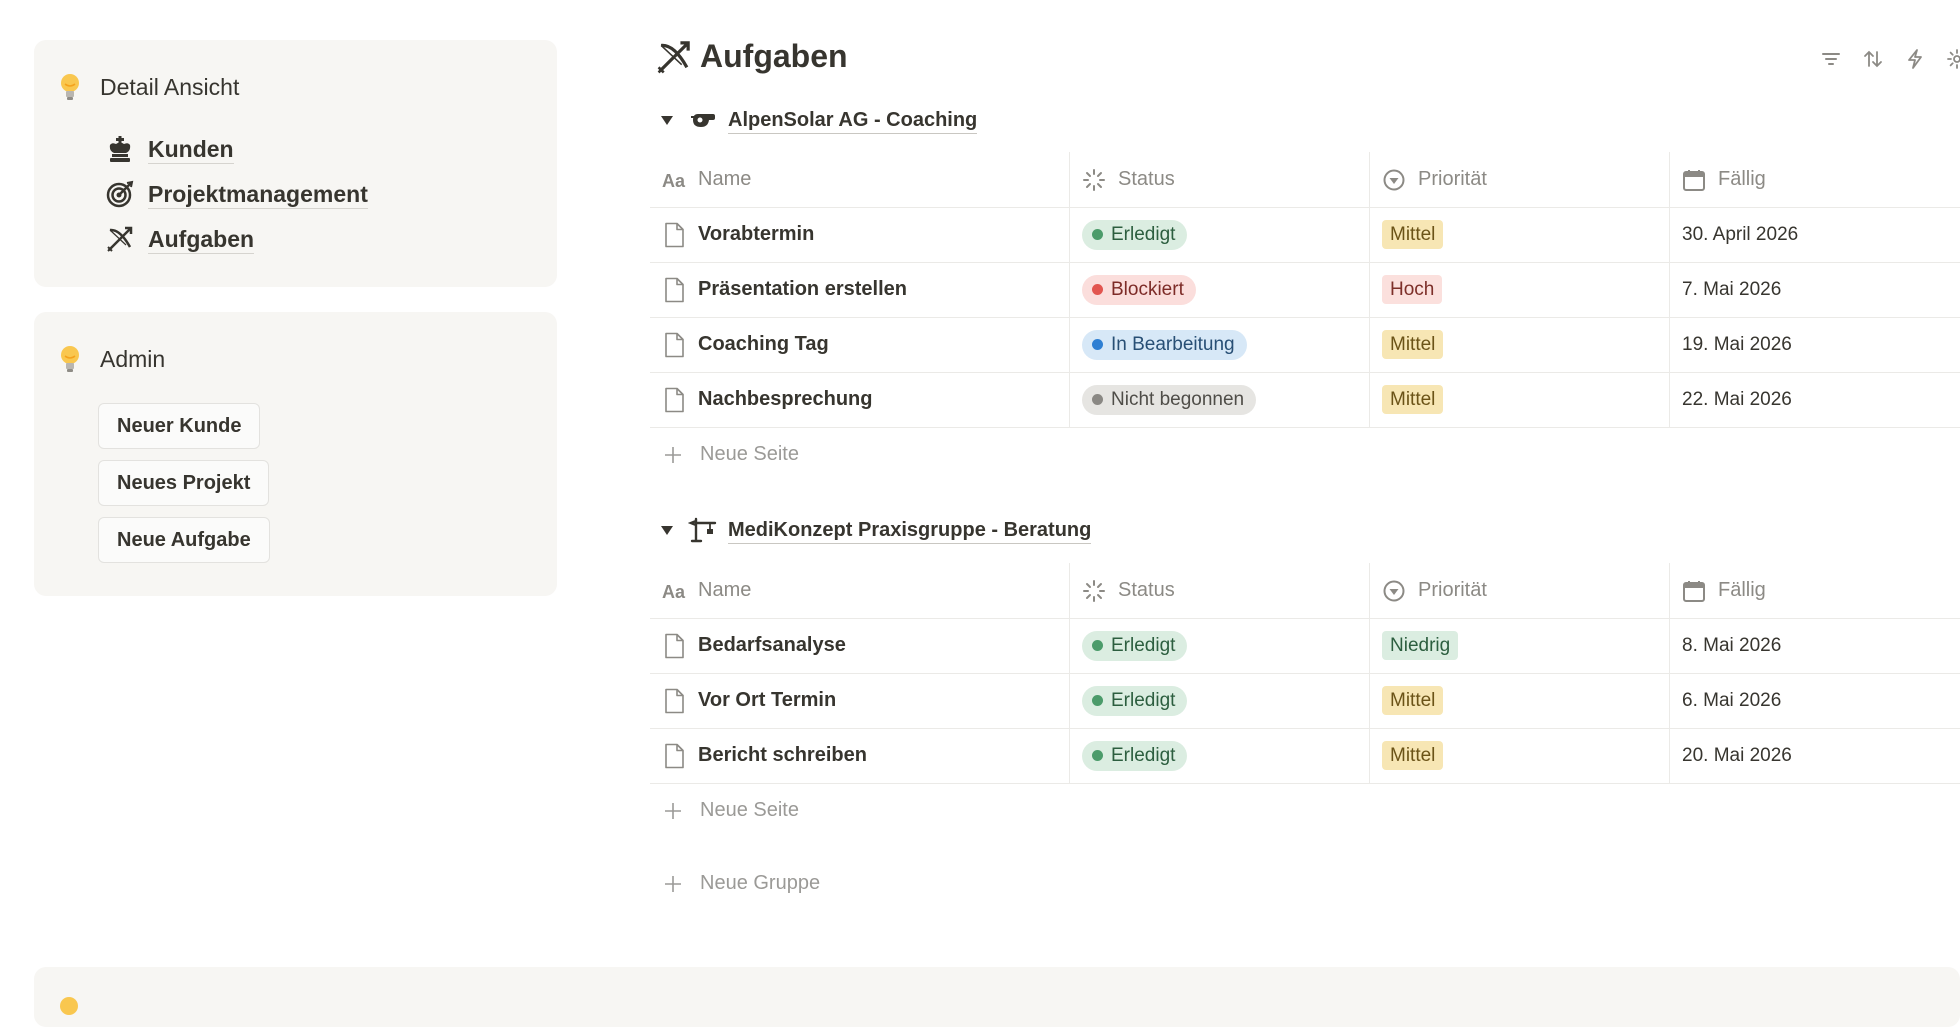 Image resolution: width=1960 pixels, height=1027 pixels. I want to click on task-name: Vor Ort Termin, so click(767, 700).